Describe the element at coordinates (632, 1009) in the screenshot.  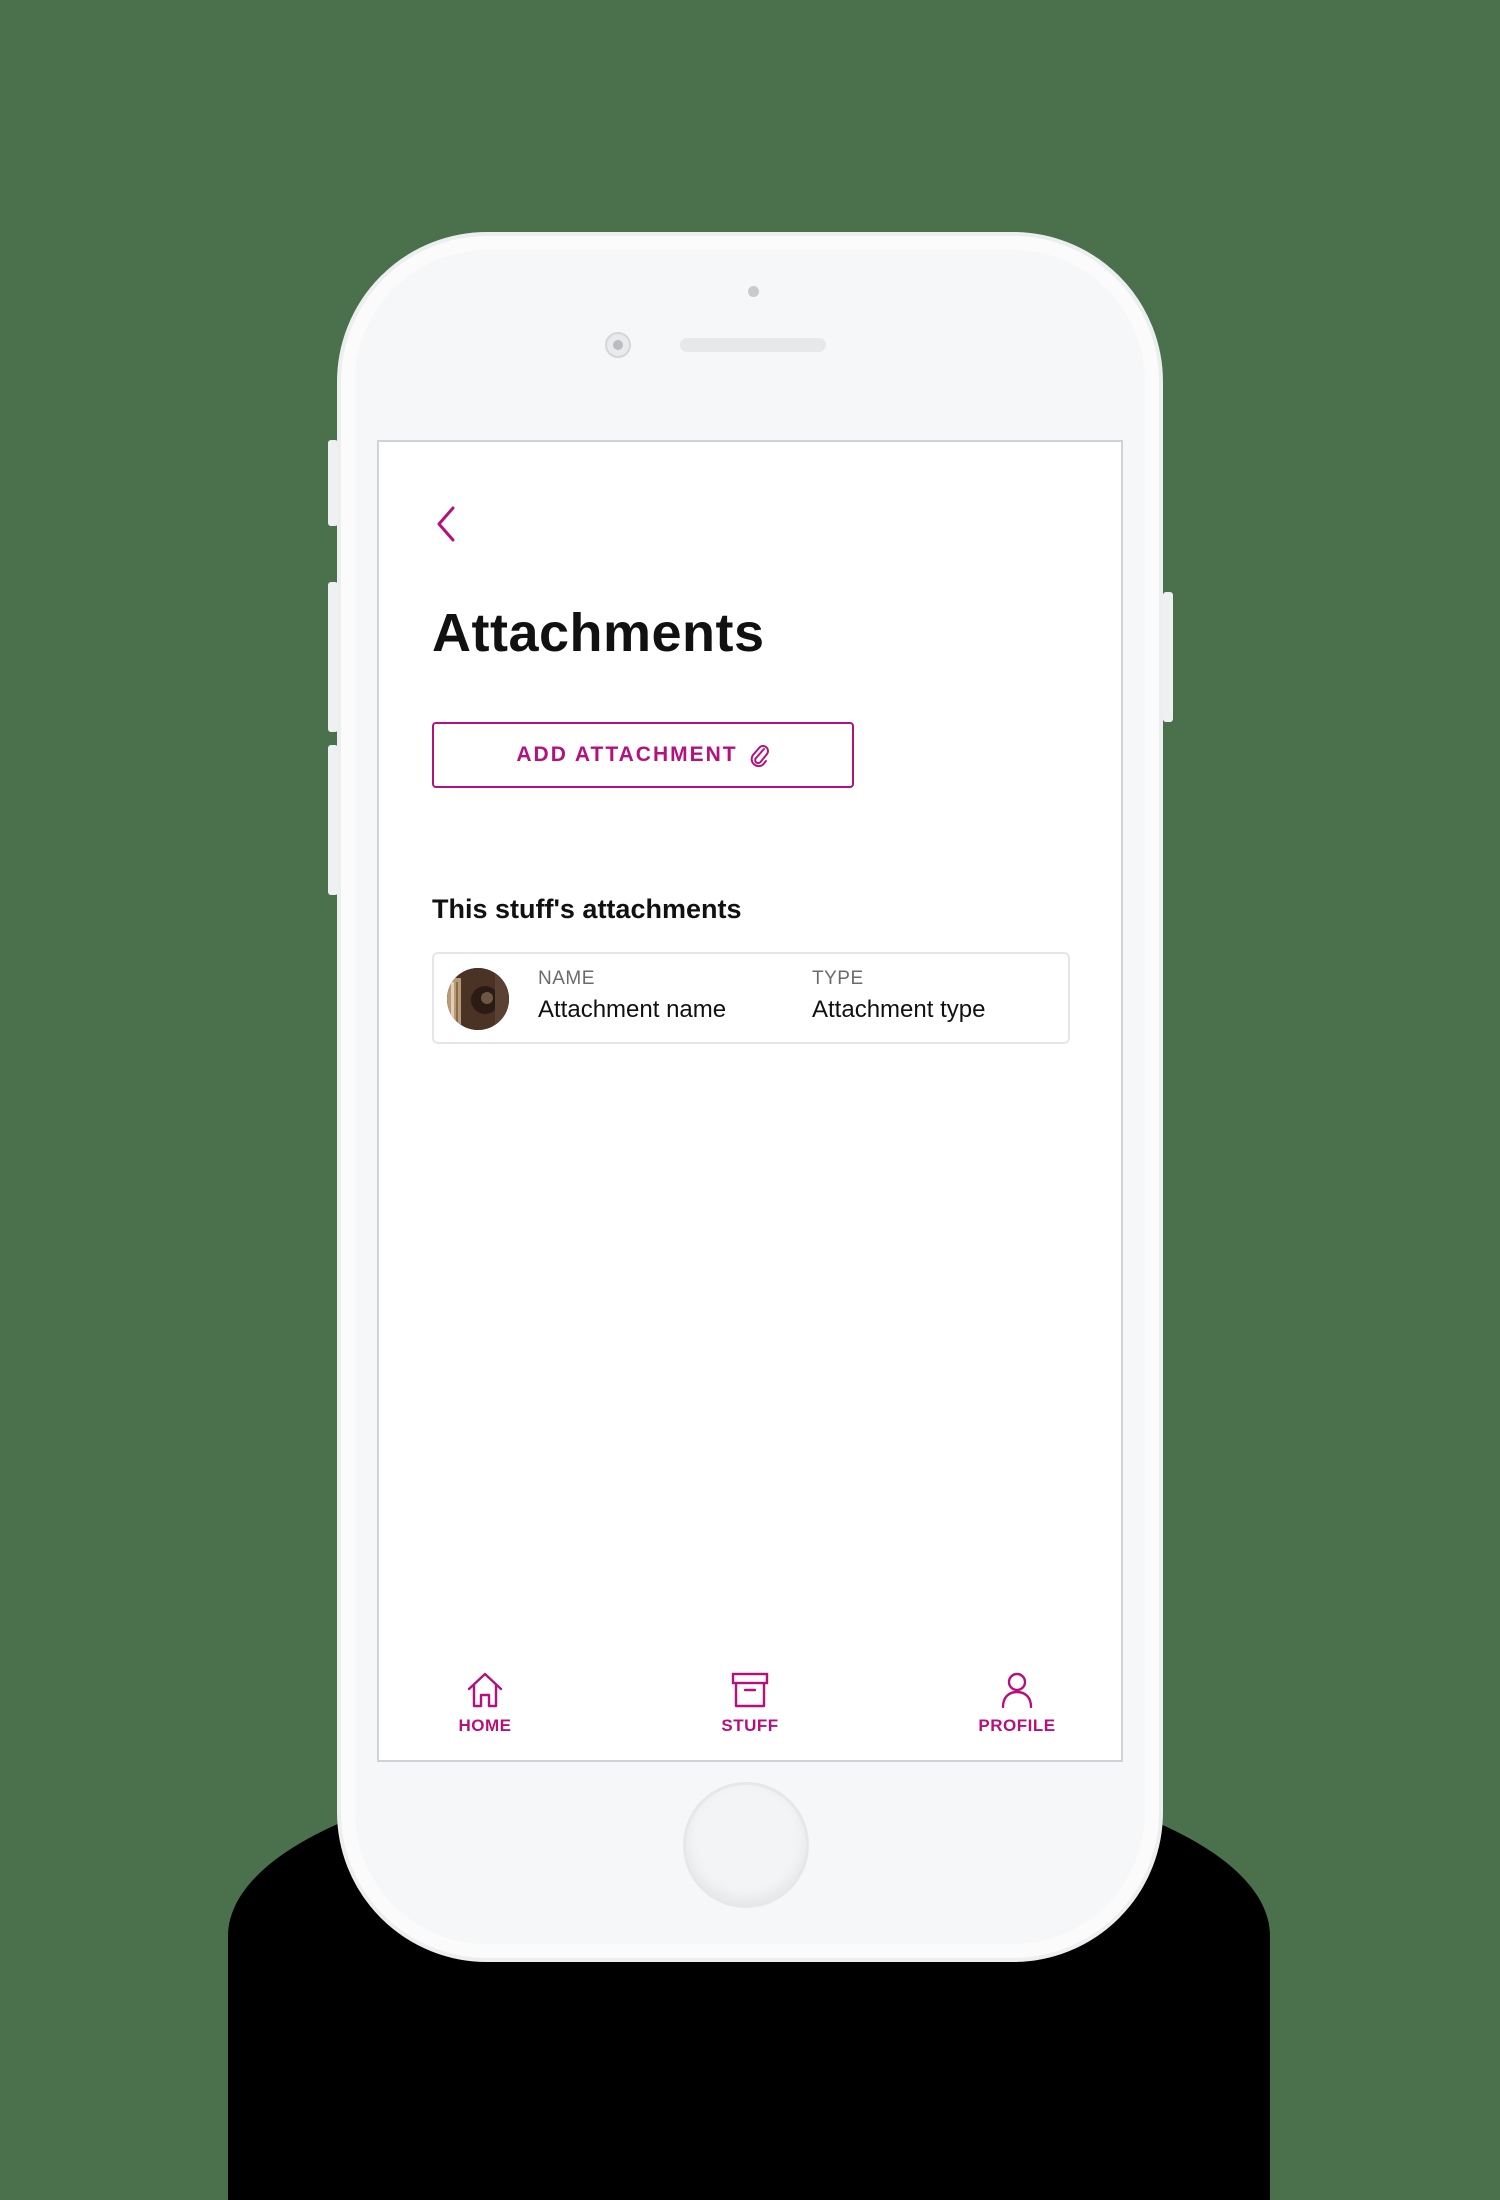
I see `attachment-name: Attachment name` at that location.